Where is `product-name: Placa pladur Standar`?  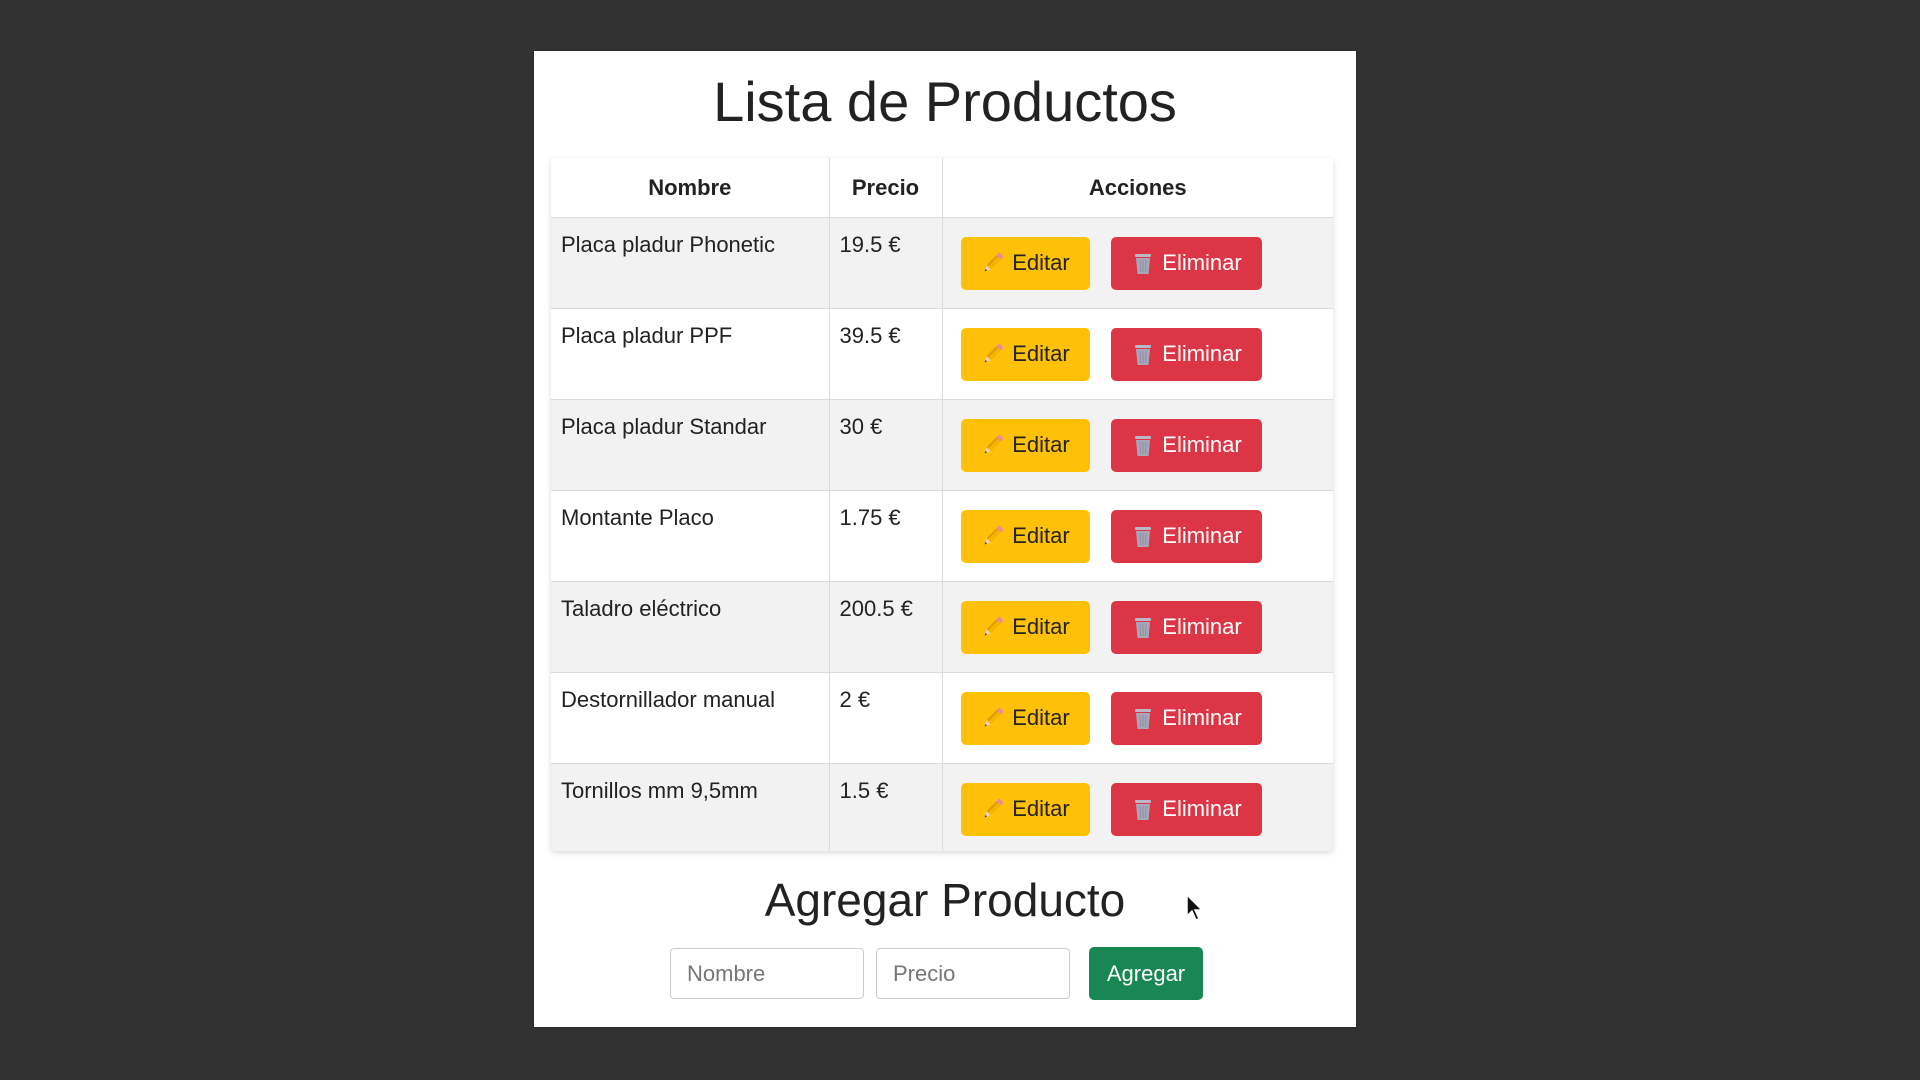 product-name: Placa pladur Standar is located at coordinates (664, 426).